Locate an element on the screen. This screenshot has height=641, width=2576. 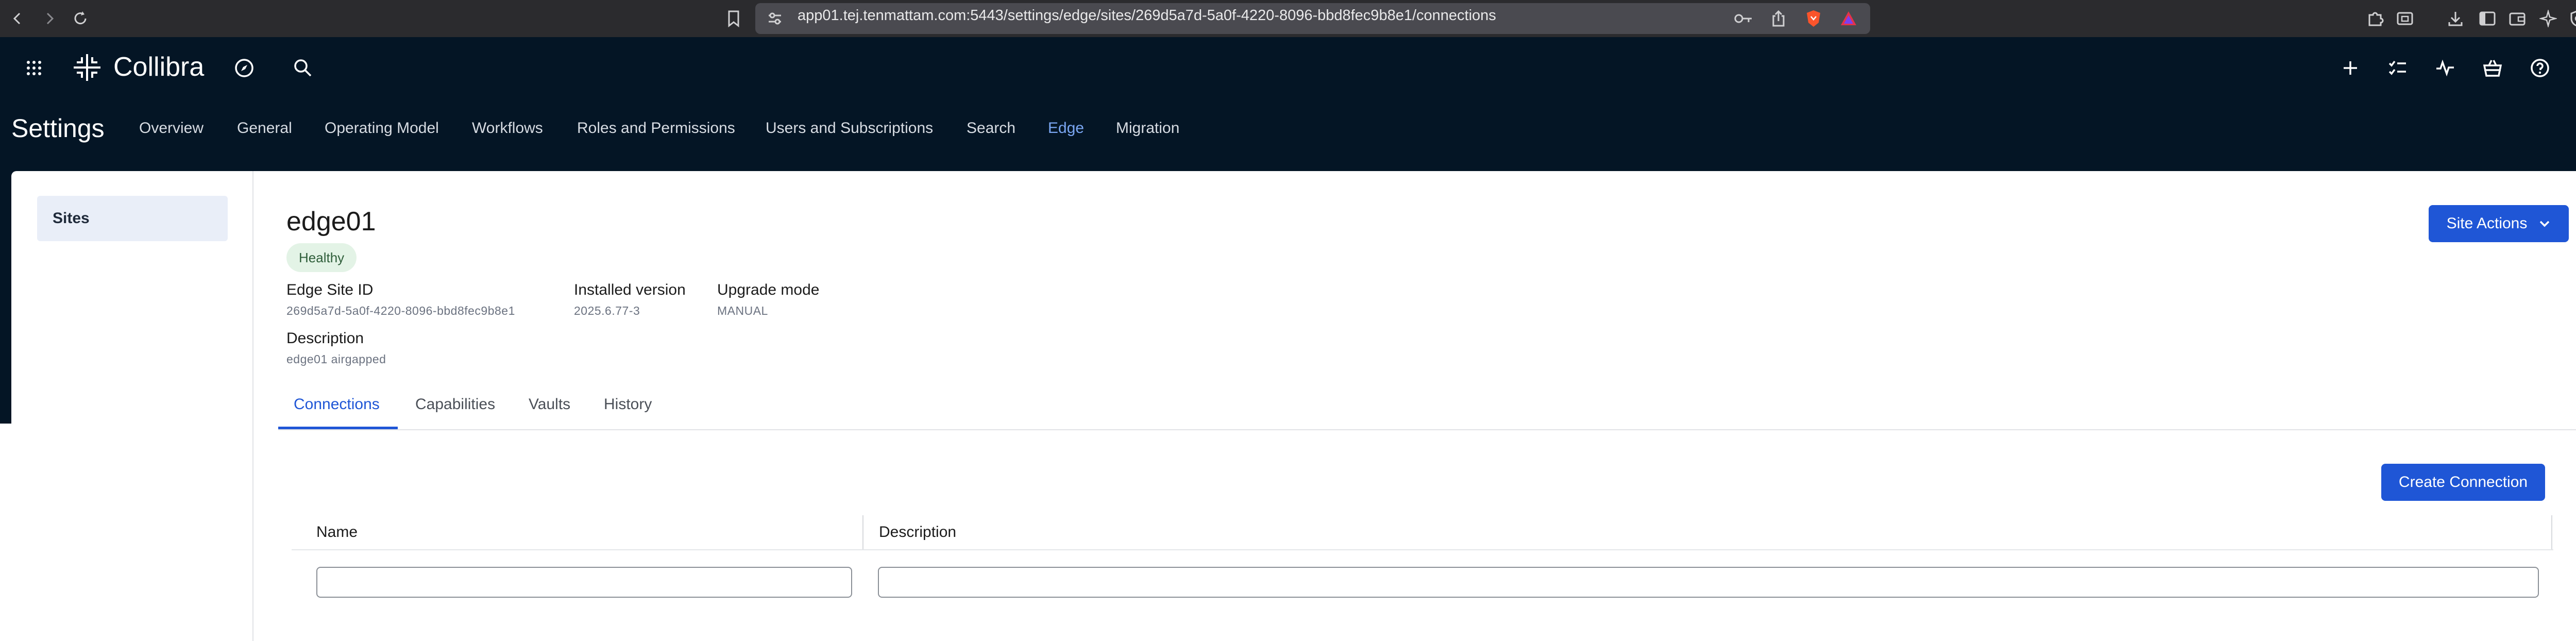
site-name: edge01 is located at coordinates (331, 222).